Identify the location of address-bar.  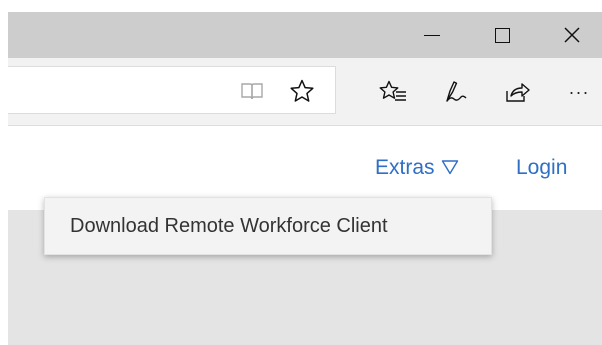
(172, 90).